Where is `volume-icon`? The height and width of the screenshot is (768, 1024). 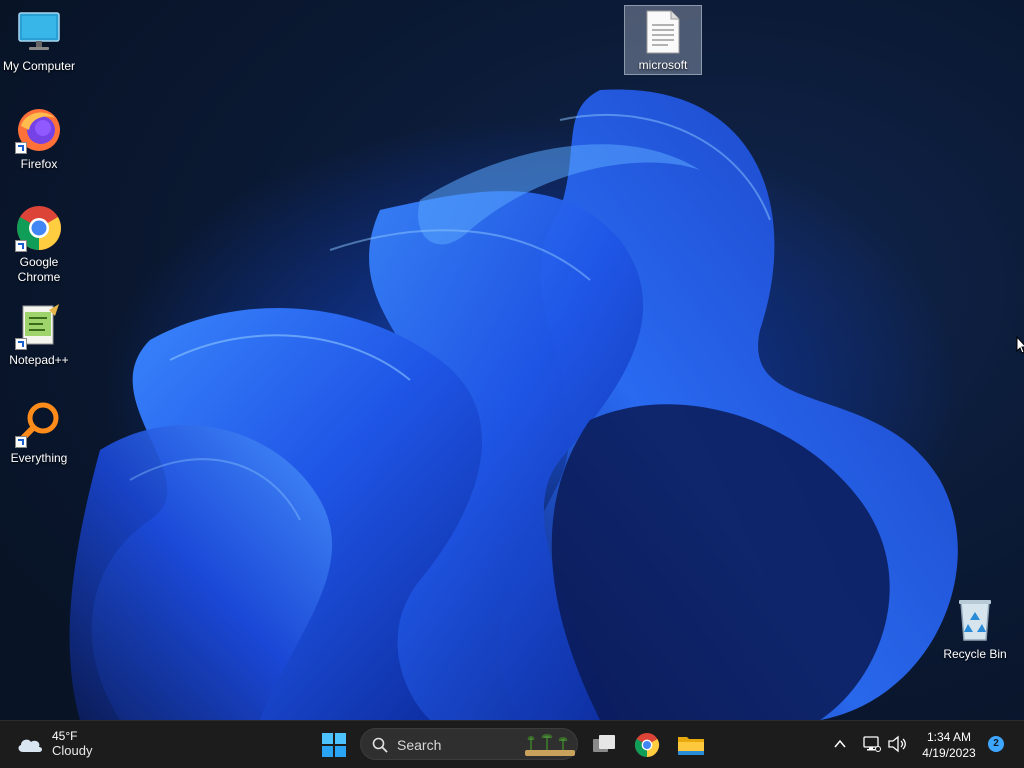
volume-icon is located at coordinates (897, 744).